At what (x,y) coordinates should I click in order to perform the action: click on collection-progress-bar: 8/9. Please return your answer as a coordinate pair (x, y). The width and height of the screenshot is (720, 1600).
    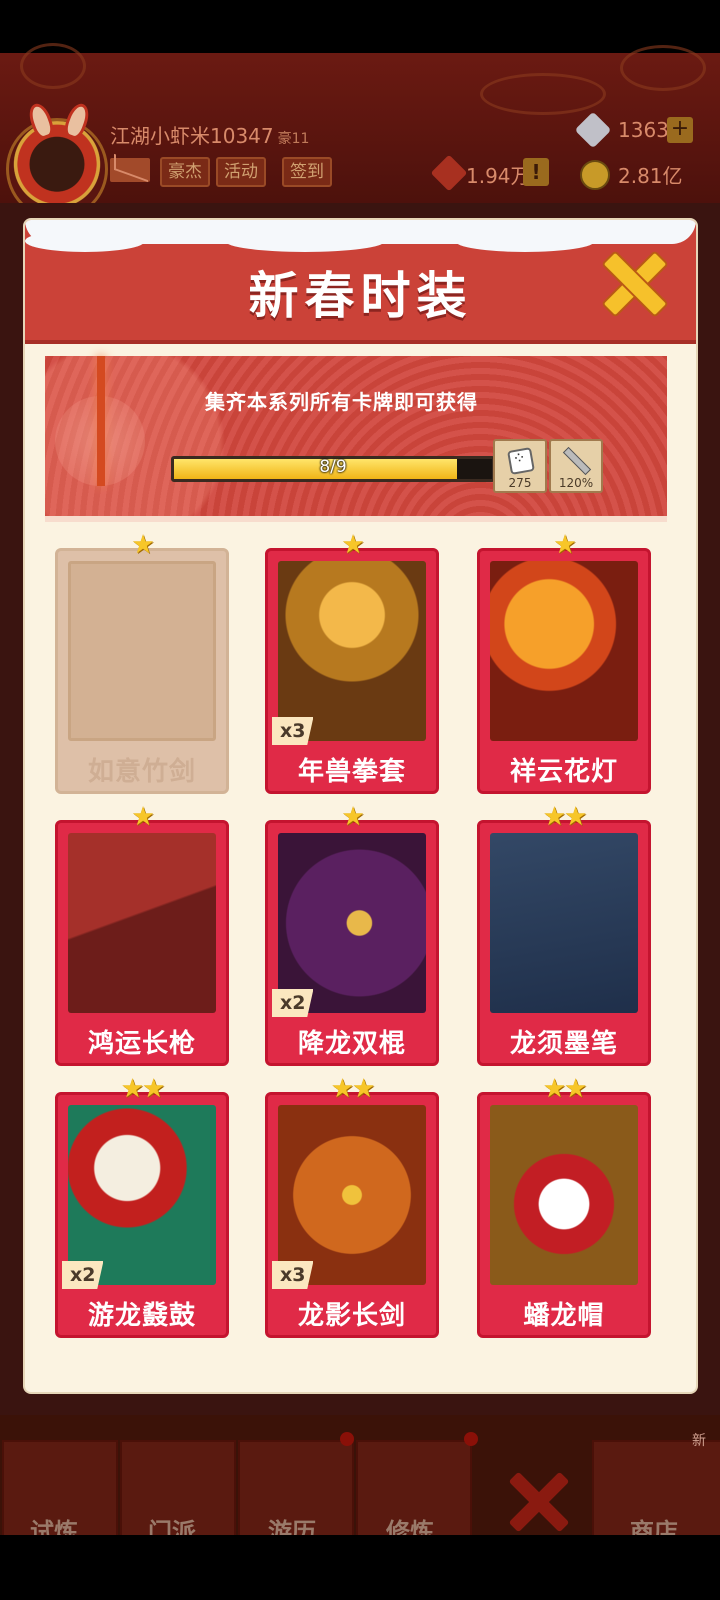
    Looking at the image, I should click on (333, 469).